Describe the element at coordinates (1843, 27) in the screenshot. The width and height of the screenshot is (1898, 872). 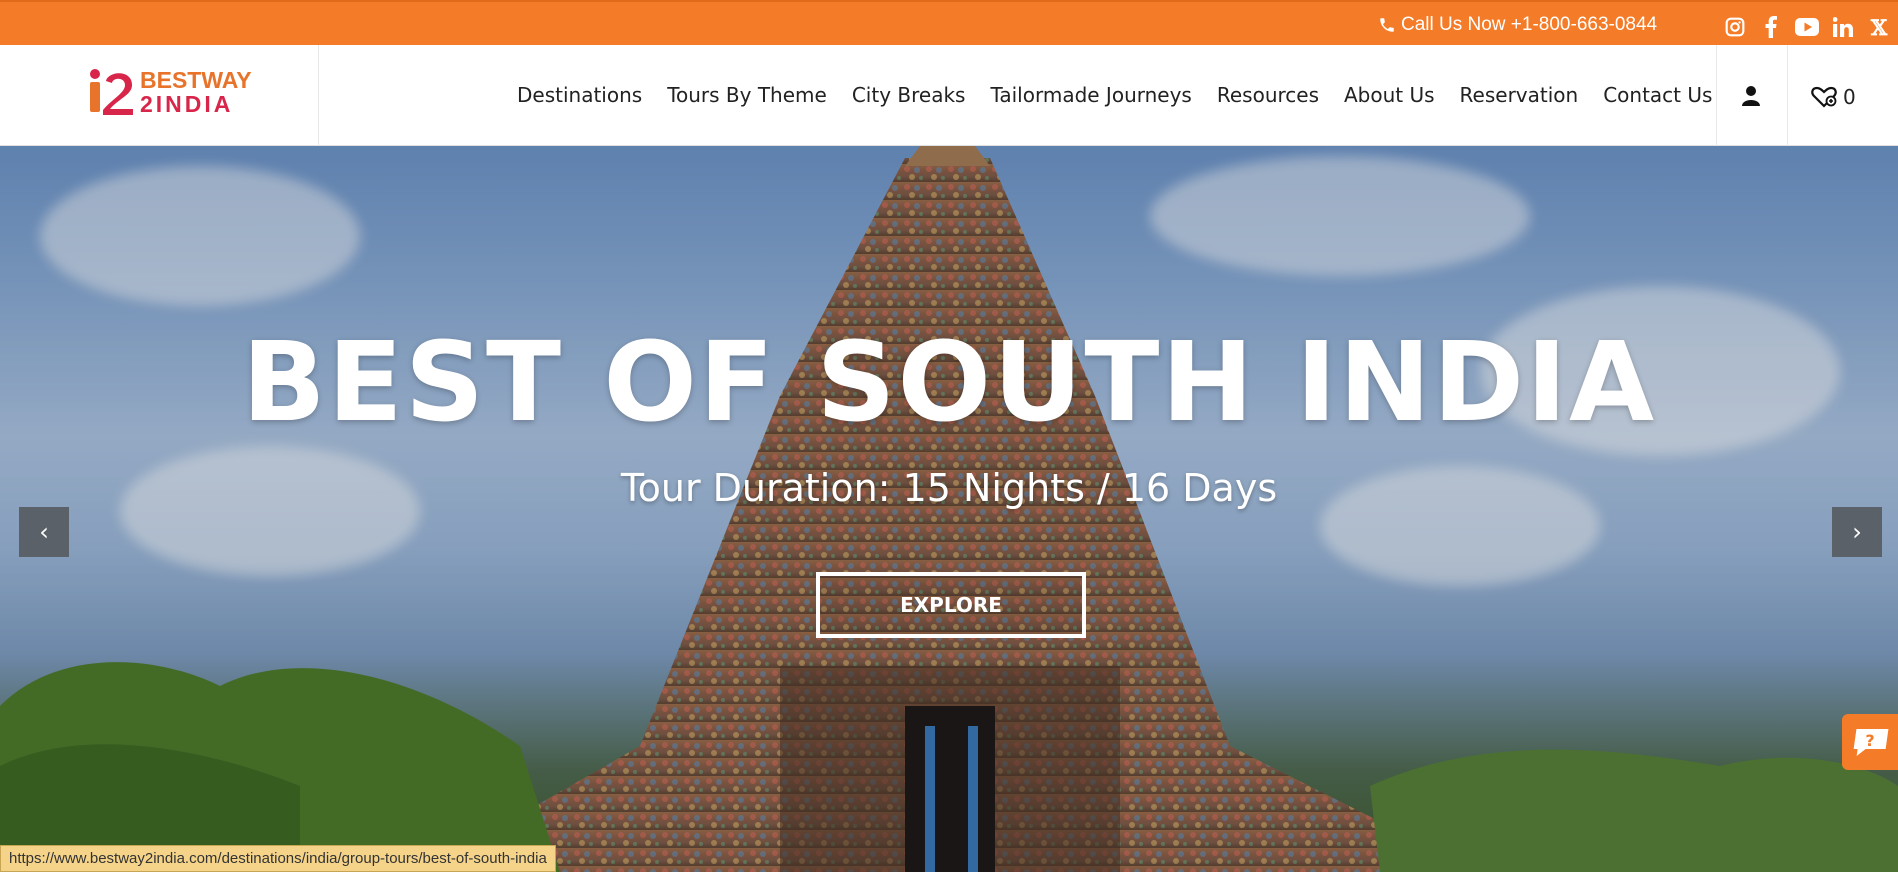
I see `linkedin-icon` at that location.